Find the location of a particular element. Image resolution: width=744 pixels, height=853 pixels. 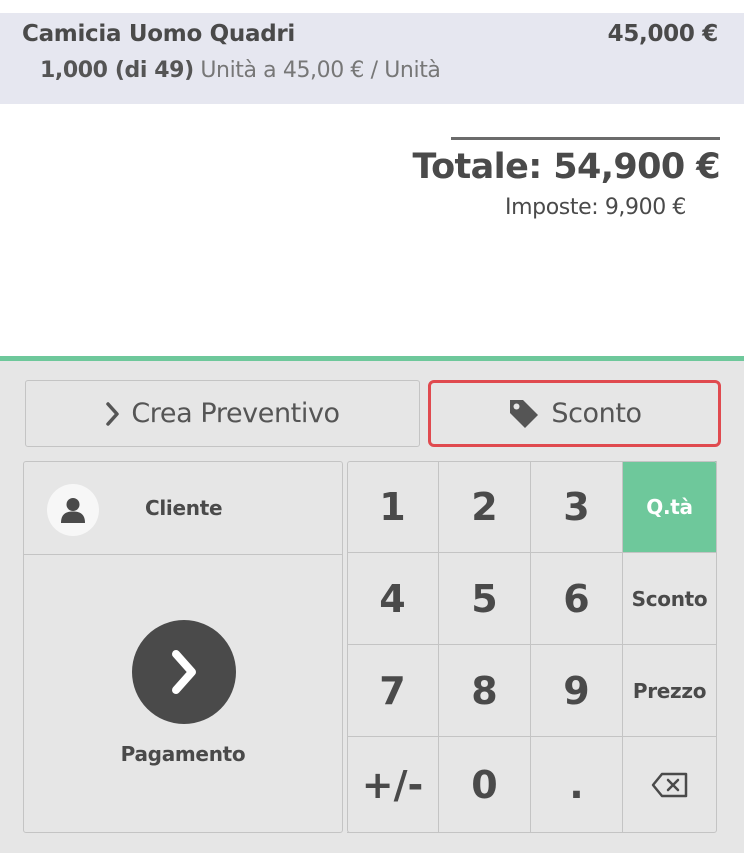

order-taxes: Imposte: 9,900 € is located at coordinates (595, 207).